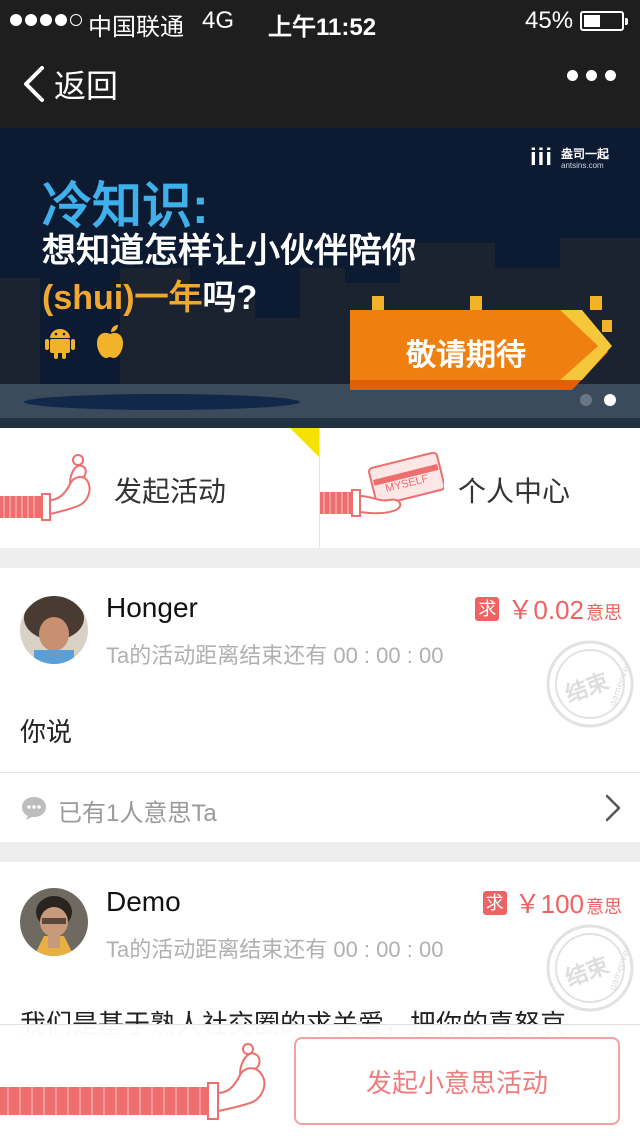 Image resolution: width=640 pixels, height=1136 pixels. I want to click on interested-count-label: 已有1人意思Ta, so click(137, 813).